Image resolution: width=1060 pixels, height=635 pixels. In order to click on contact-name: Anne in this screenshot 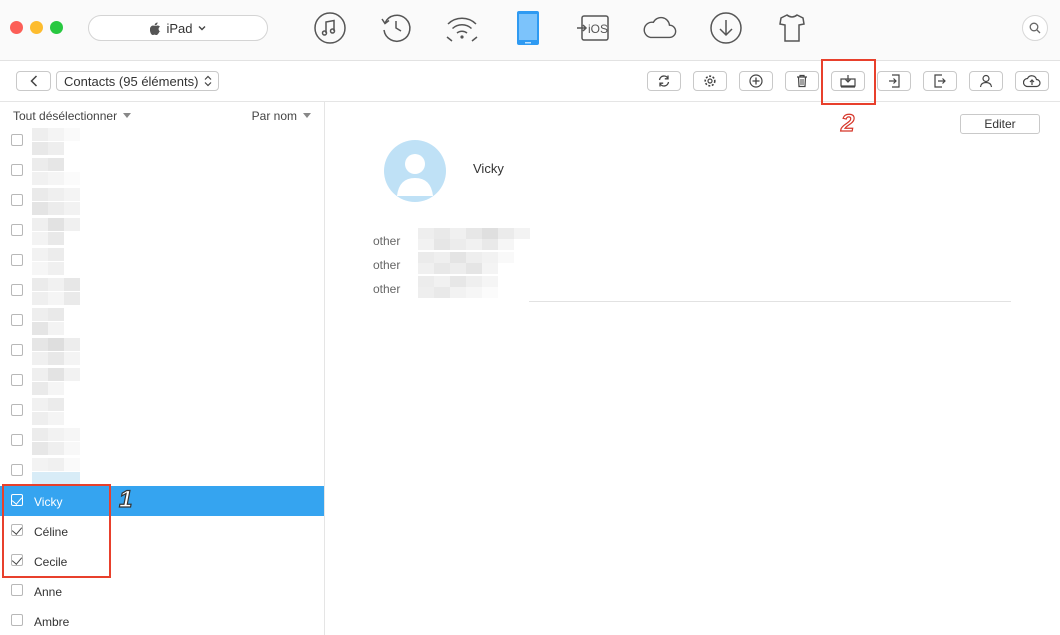, I will do `click(48, 592)`.